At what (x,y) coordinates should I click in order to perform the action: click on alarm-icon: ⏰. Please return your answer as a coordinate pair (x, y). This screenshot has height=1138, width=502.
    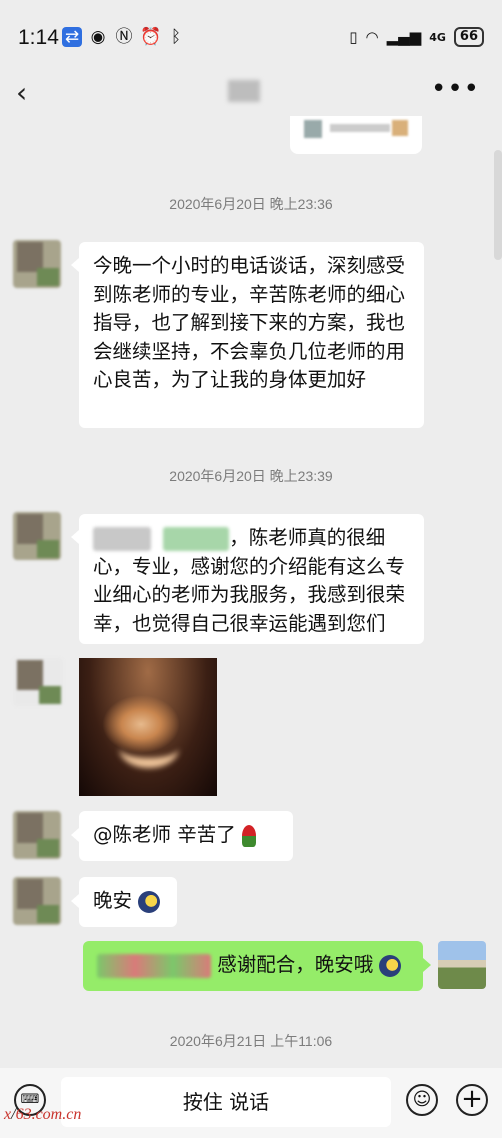
    Looking at the image, I should click on (151, 37).